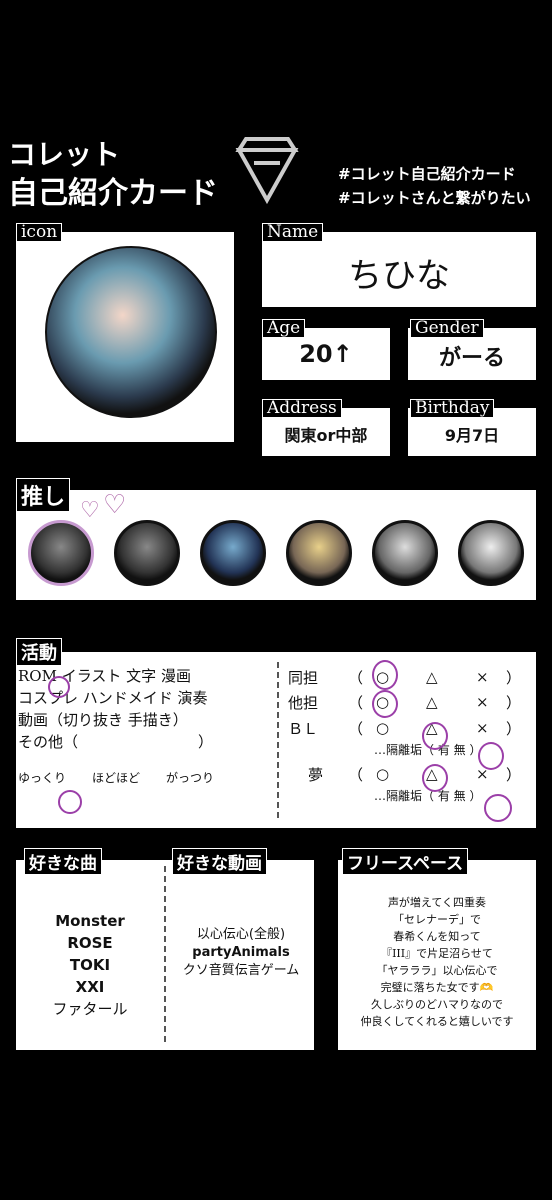 This screenshot has width=552, height=1200. What do you see at coordinates (39, 652) in the screenshot?
I see `katsudo-label: 活動` at bounding box center [39, 652].